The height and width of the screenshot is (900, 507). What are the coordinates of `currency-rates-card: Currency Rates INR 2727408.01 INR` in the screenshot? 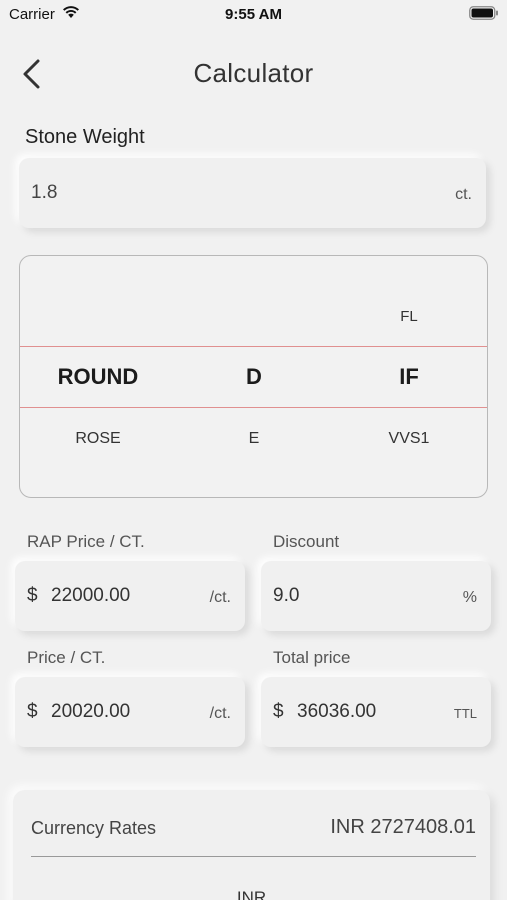 It's located at (251, 845).